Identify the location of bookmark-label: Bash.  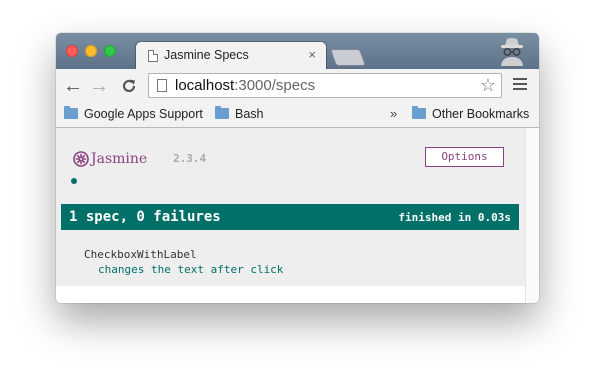
(249, 114).